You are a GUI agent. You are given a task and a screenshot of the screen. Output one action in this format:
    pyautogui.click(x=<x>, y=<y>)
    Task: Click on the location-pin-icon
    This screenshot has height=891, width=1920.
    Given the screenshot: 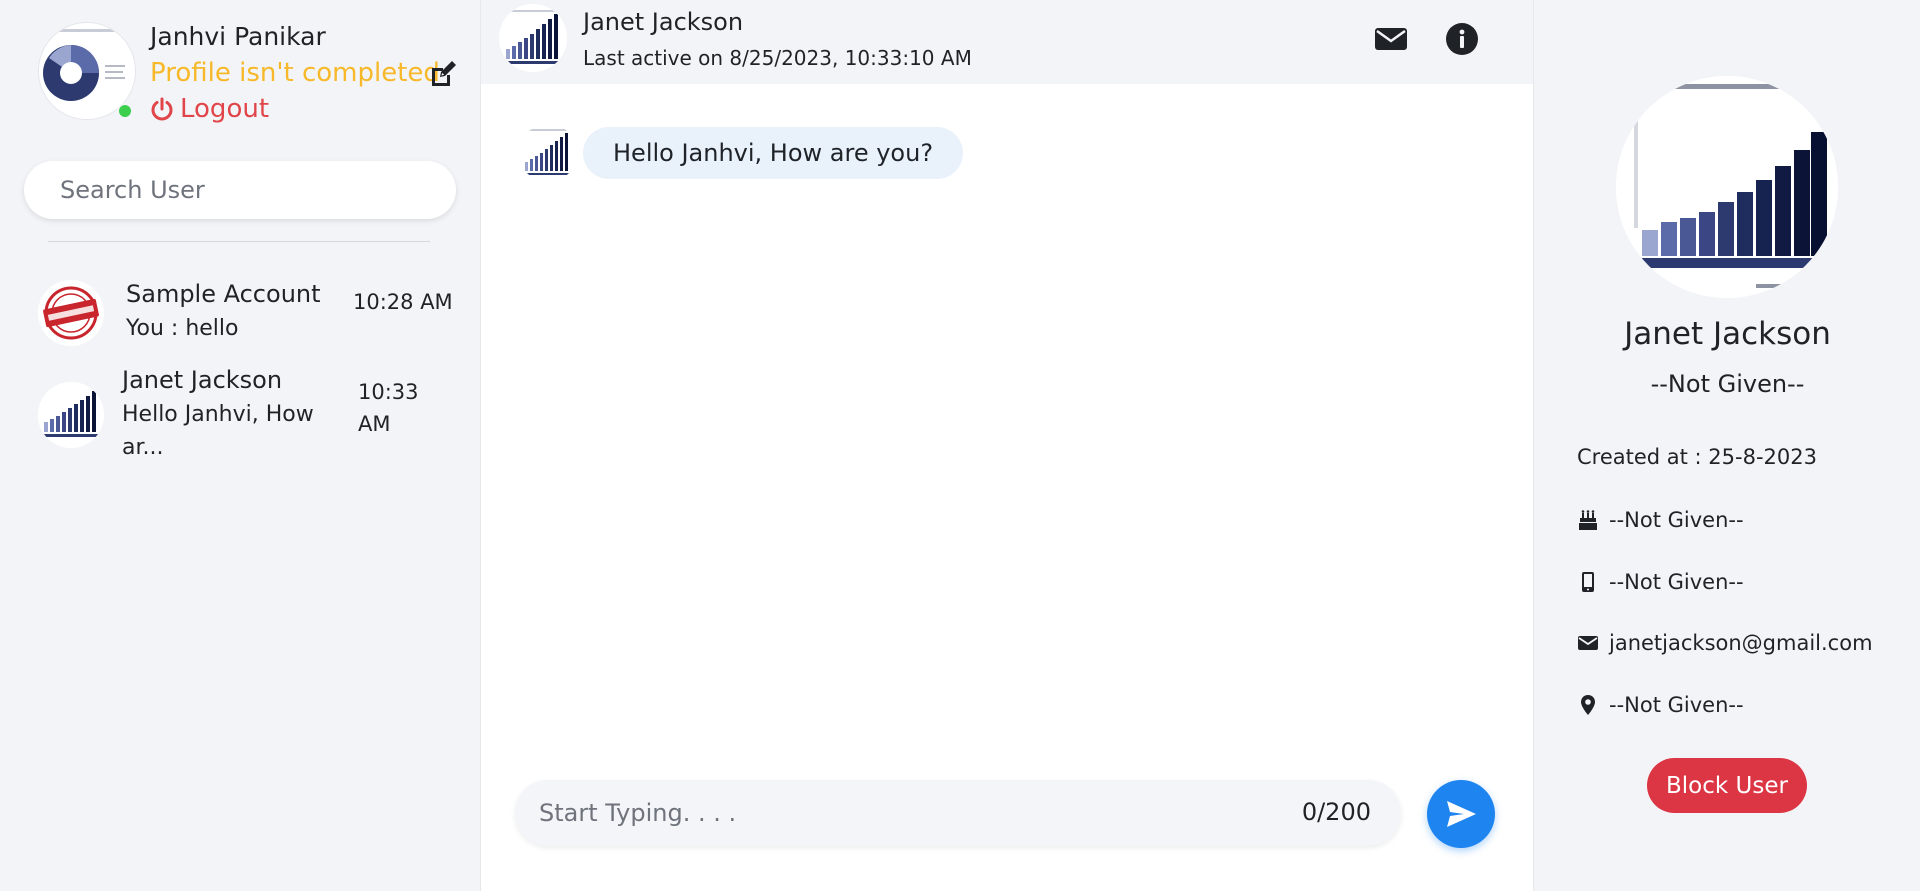 What is the action you would take?
    pyautogui.click(x=1593, y=705)
    